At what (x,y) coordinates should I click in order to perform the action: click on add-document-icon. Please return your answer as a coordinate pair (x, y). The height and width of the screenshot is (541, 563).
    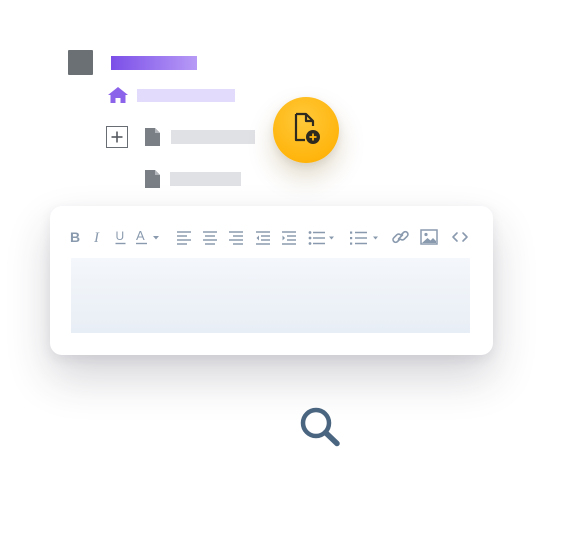
    Looking at the image, I should click on (307, 128).